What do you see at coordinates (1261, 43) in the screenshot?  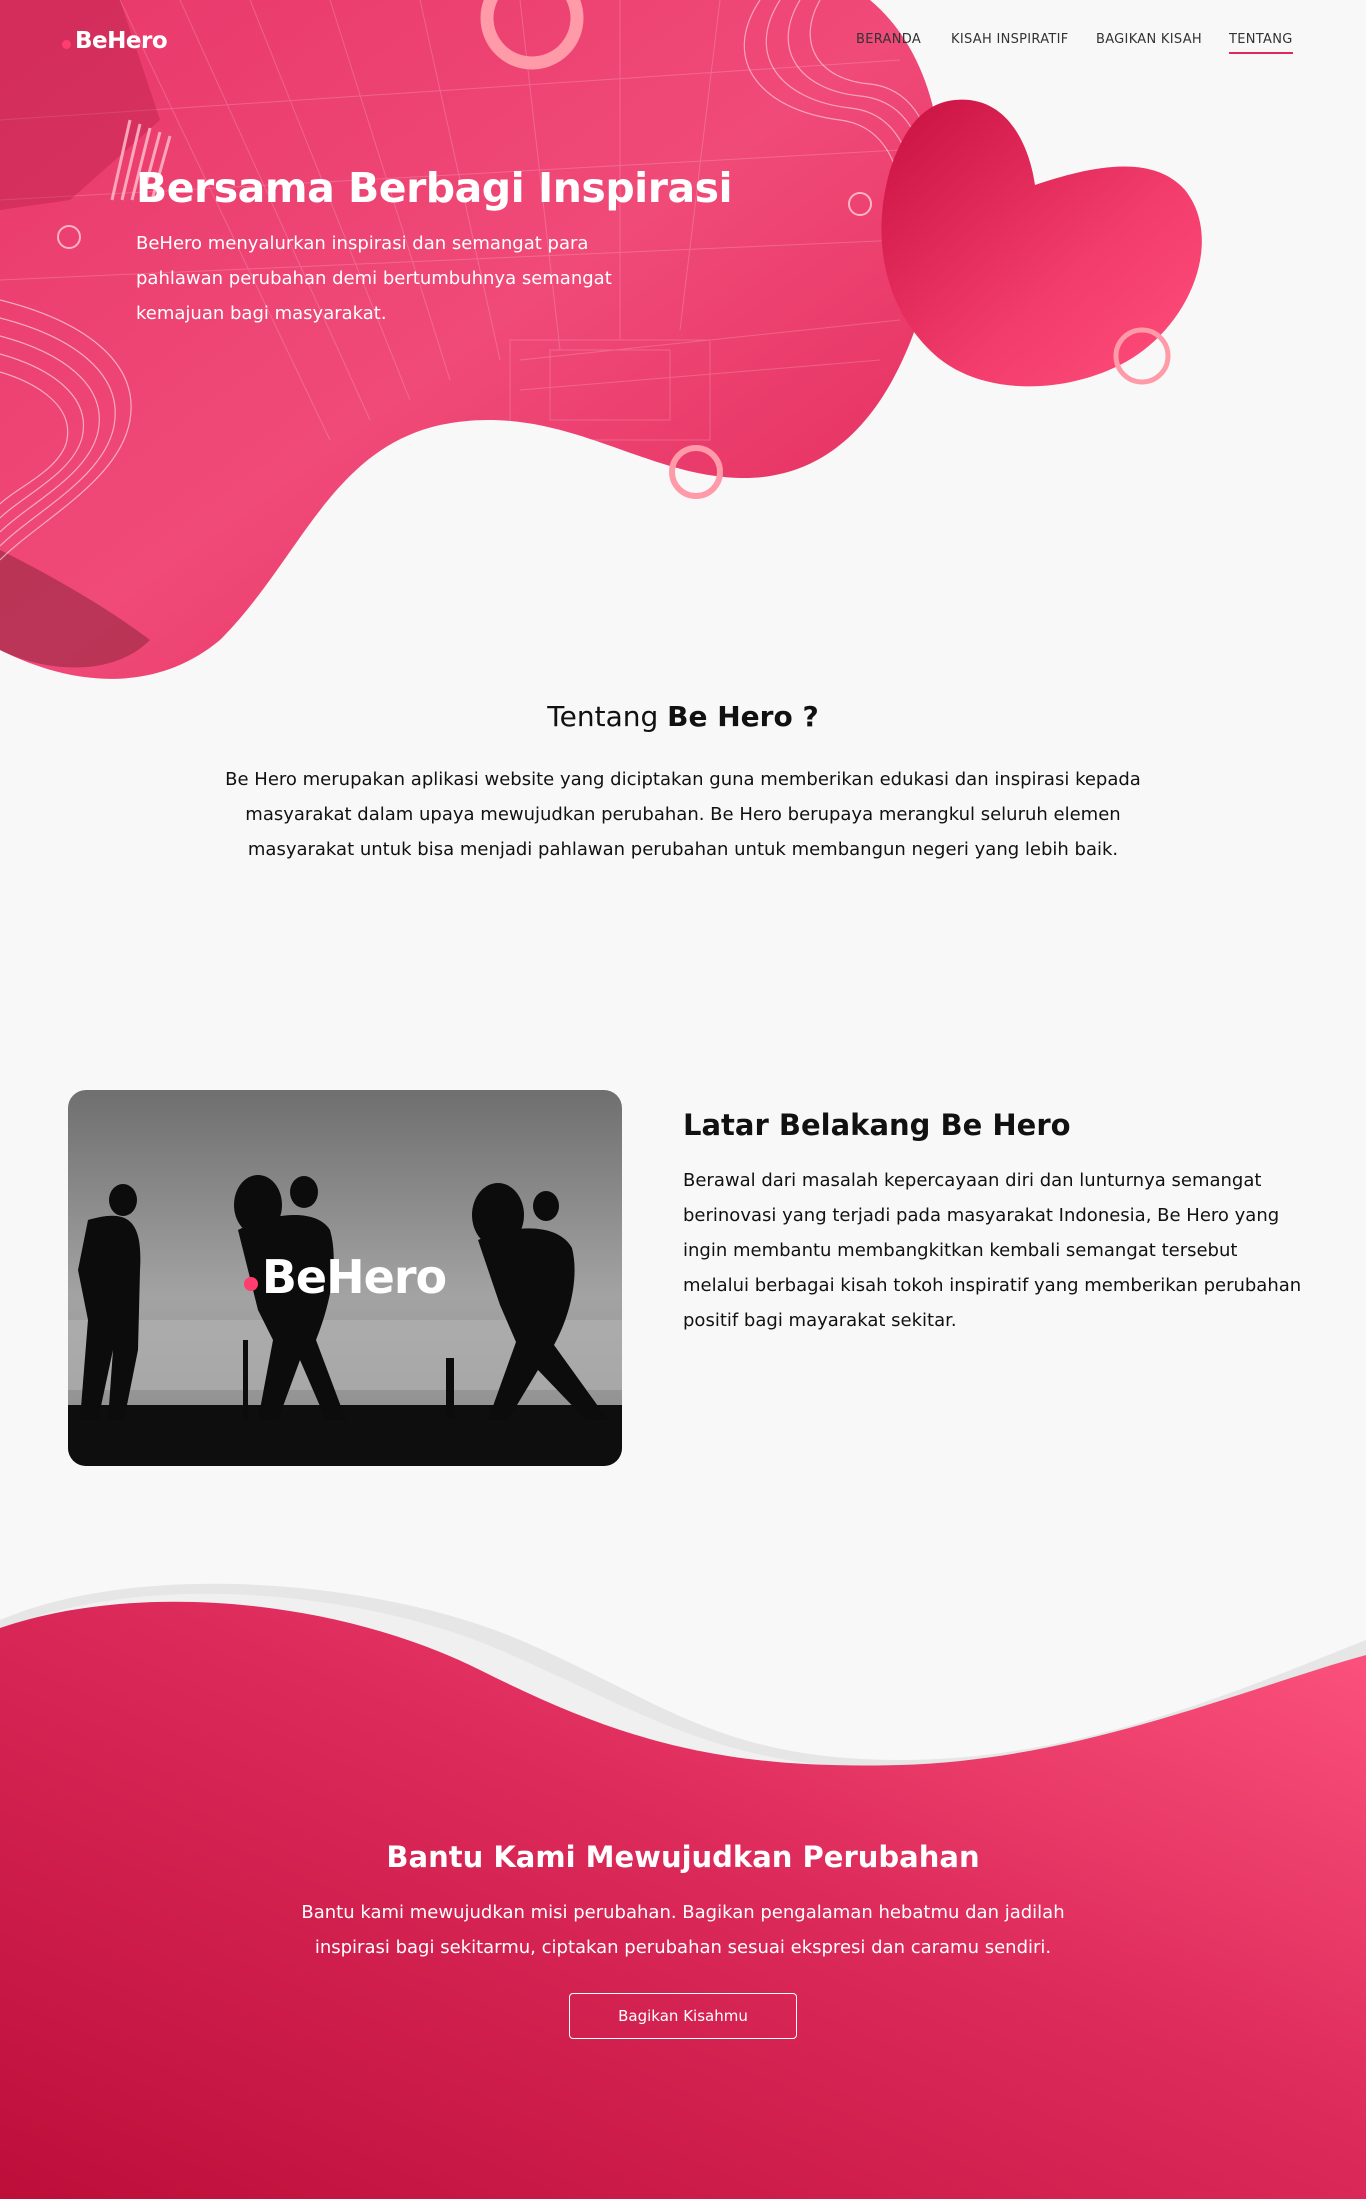 I see `nav-item-tentang: TENTANG` at bounding box center [1261, 43].